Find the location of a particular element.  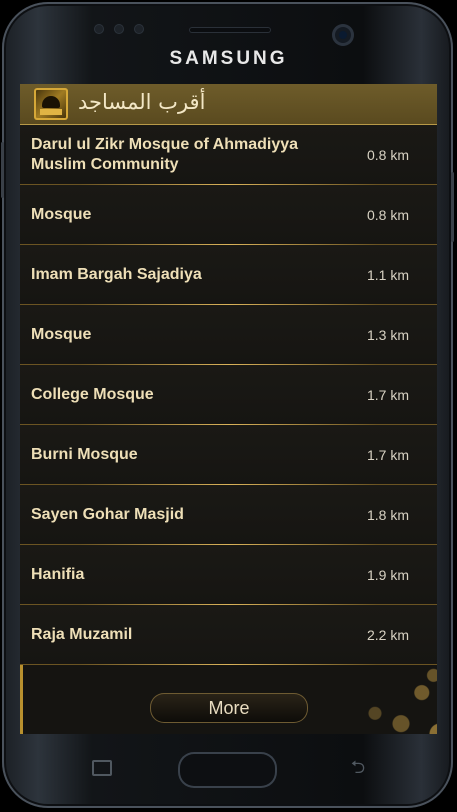

list-item: Hanifia 1.9 km is located at coordinates (228, 575).